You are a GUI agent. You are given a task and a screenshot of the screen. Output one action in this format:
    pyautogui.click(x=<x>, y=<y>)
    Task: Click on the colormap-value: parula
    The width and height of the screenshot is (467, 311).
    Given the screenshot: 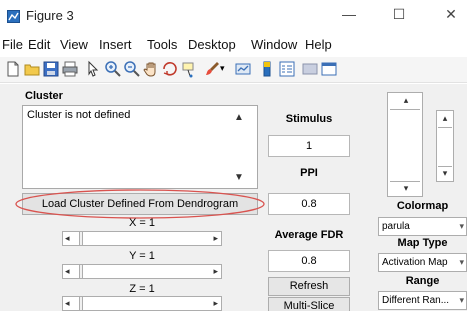 What is the action you would take?
    pyautogui.click(x=396, y=226)
    